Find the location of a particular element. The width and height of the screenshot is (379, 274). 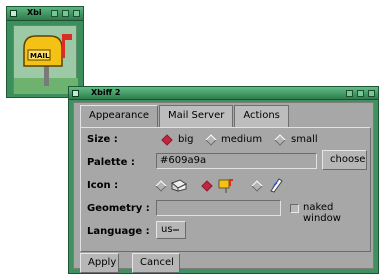

main-titlebar: Xbiff 2 is located at coordinates (223, 93).